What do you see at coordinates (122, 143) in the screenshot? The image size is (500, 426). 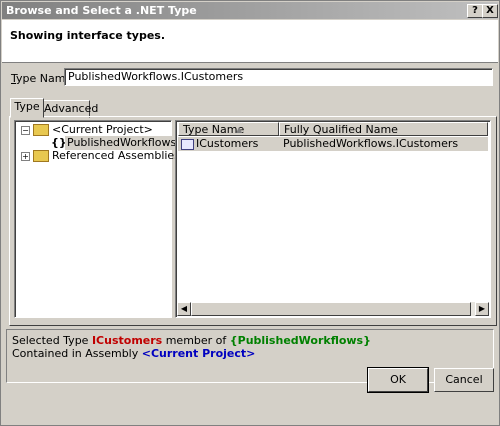 I see `tree-item-label: PublishedWorkflows` at bounding box center [122, 143].